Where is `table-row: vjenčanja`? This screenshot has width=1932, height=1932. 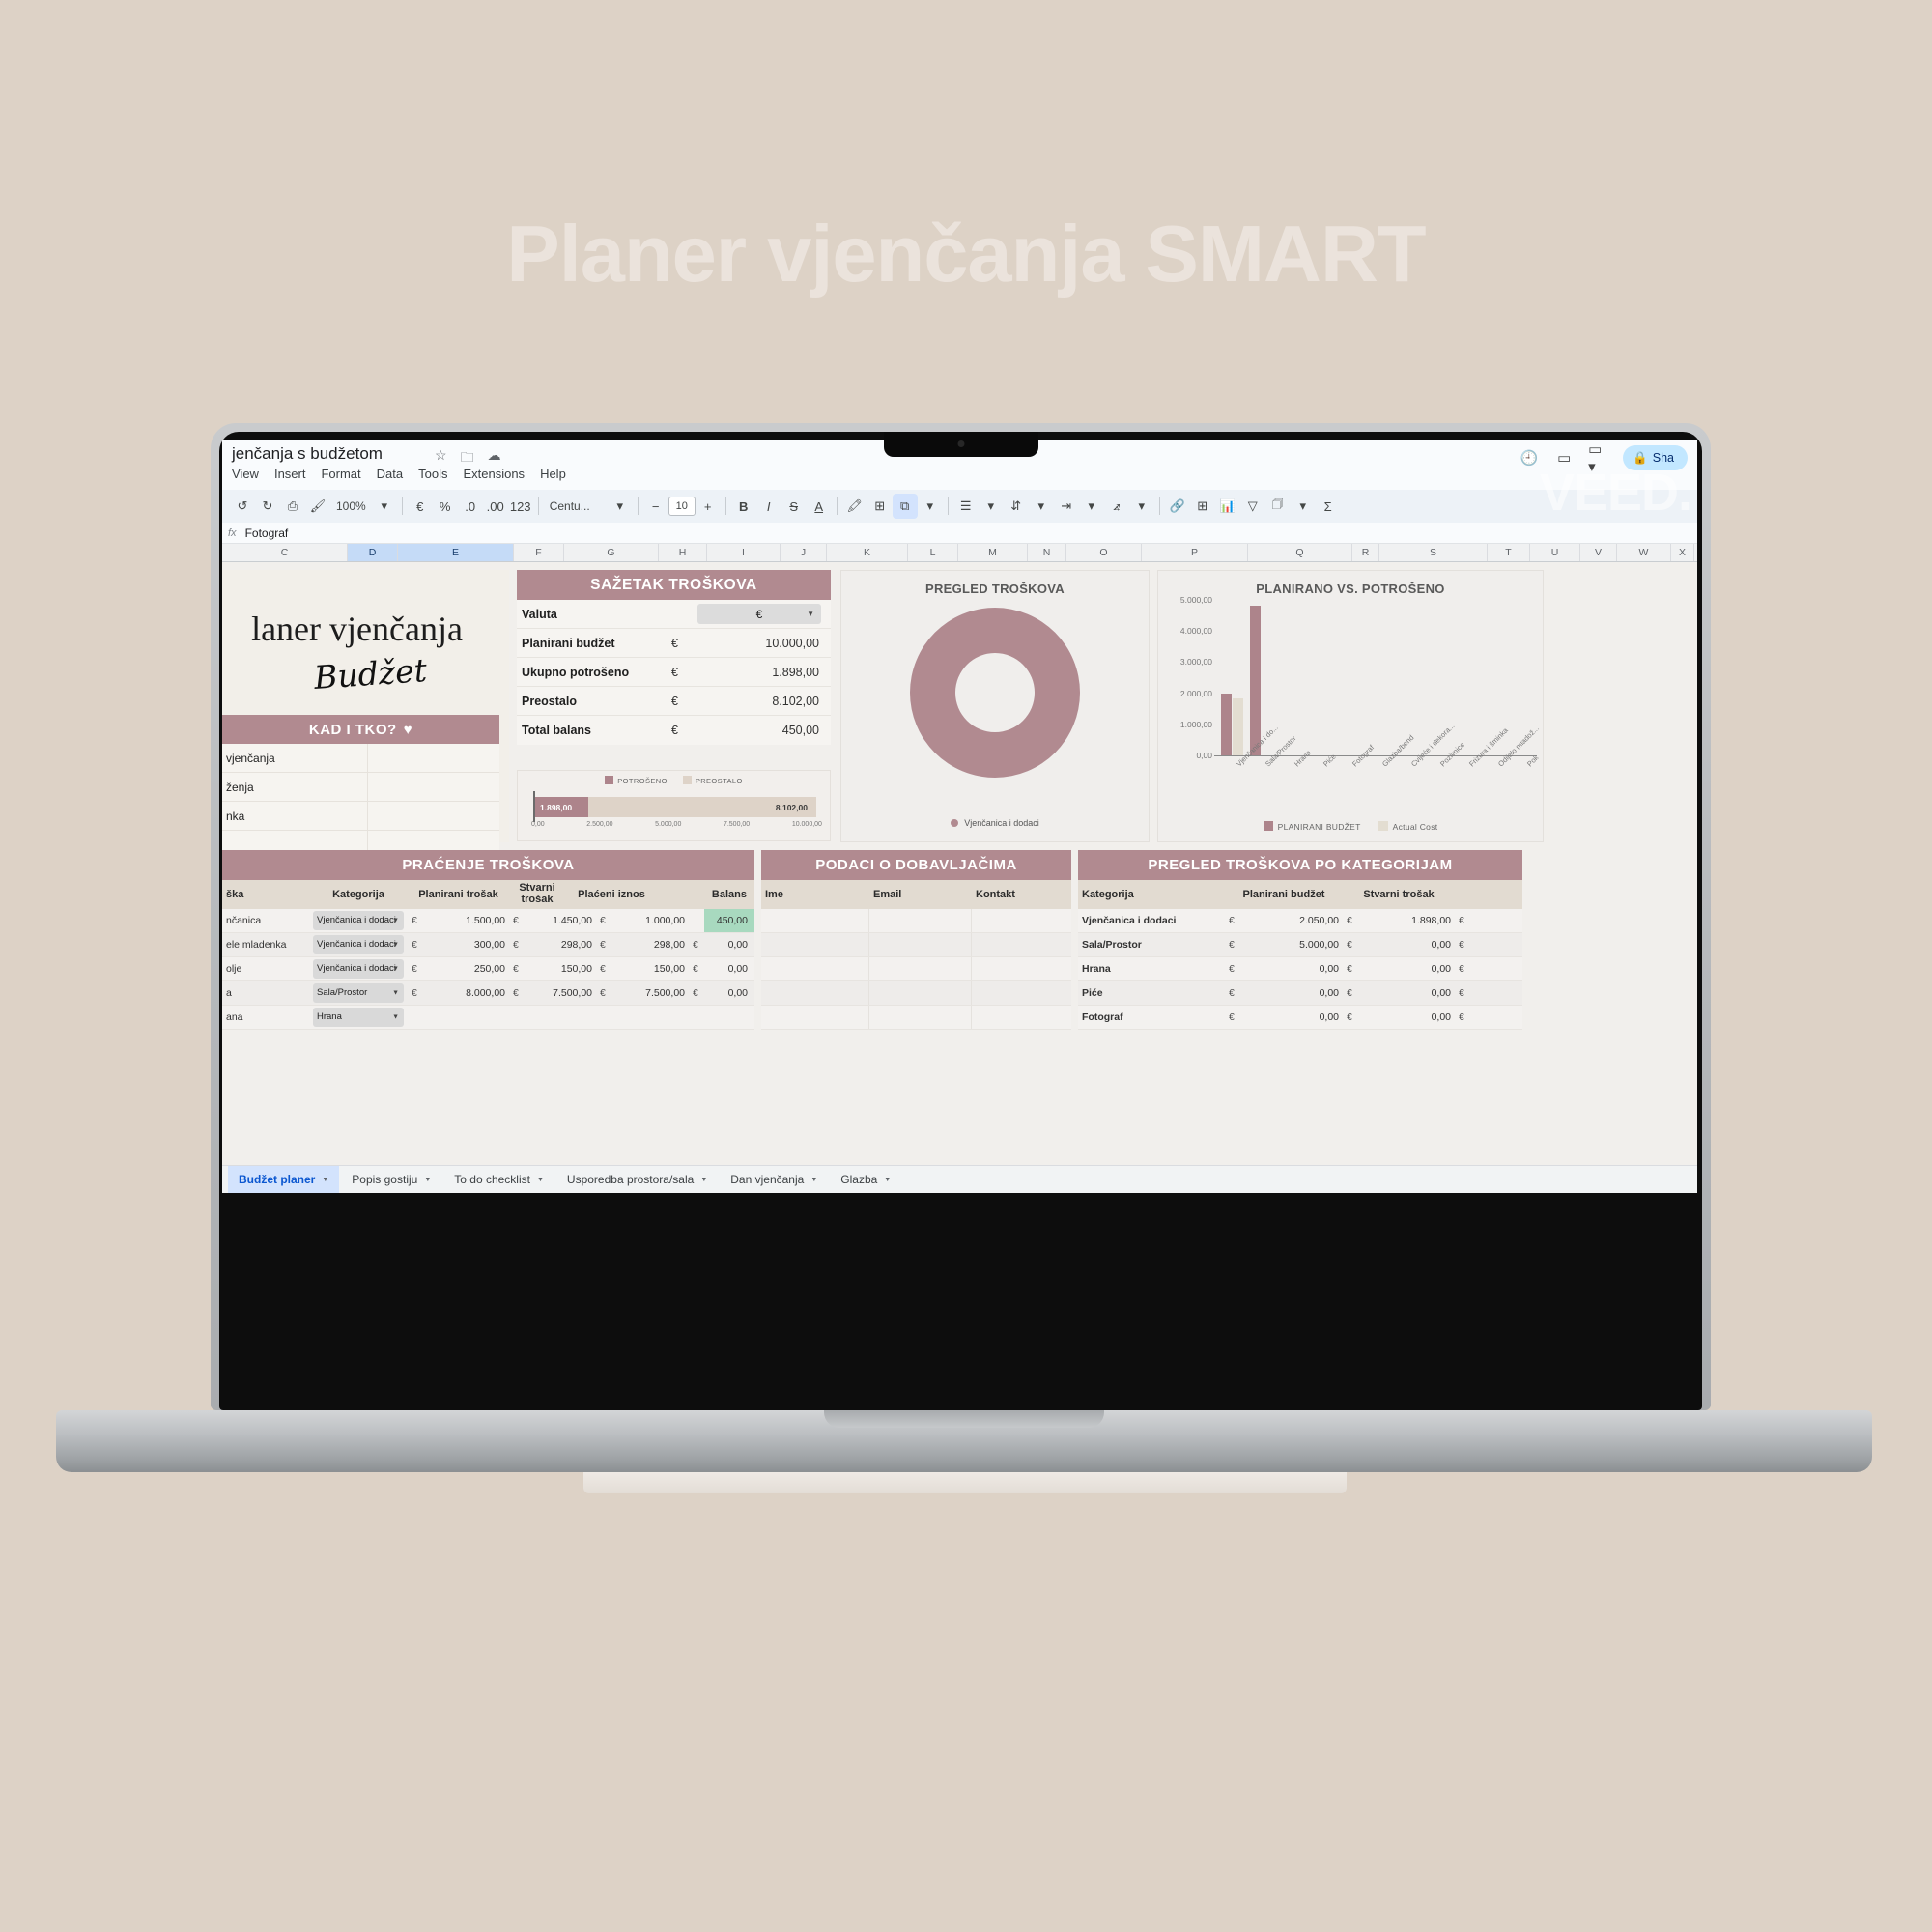
table-row: vjenčanja is located at coordinates (360, 758).